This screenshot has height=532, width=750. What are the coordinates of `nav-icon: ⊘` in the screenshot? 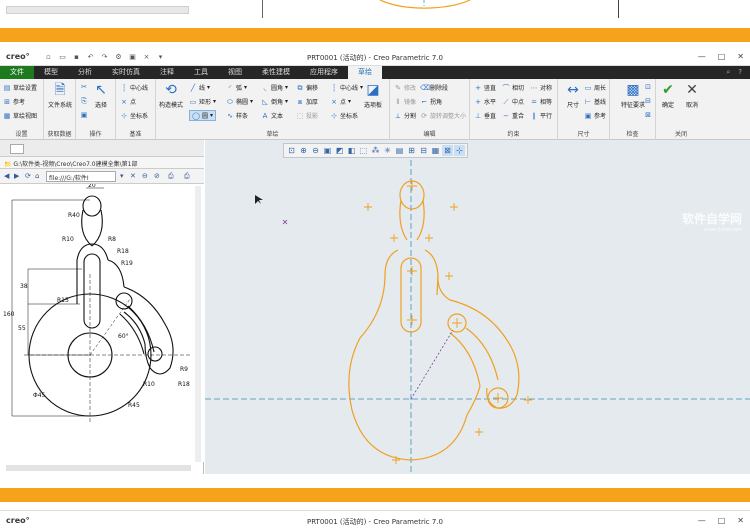 It's located at (157, 176).